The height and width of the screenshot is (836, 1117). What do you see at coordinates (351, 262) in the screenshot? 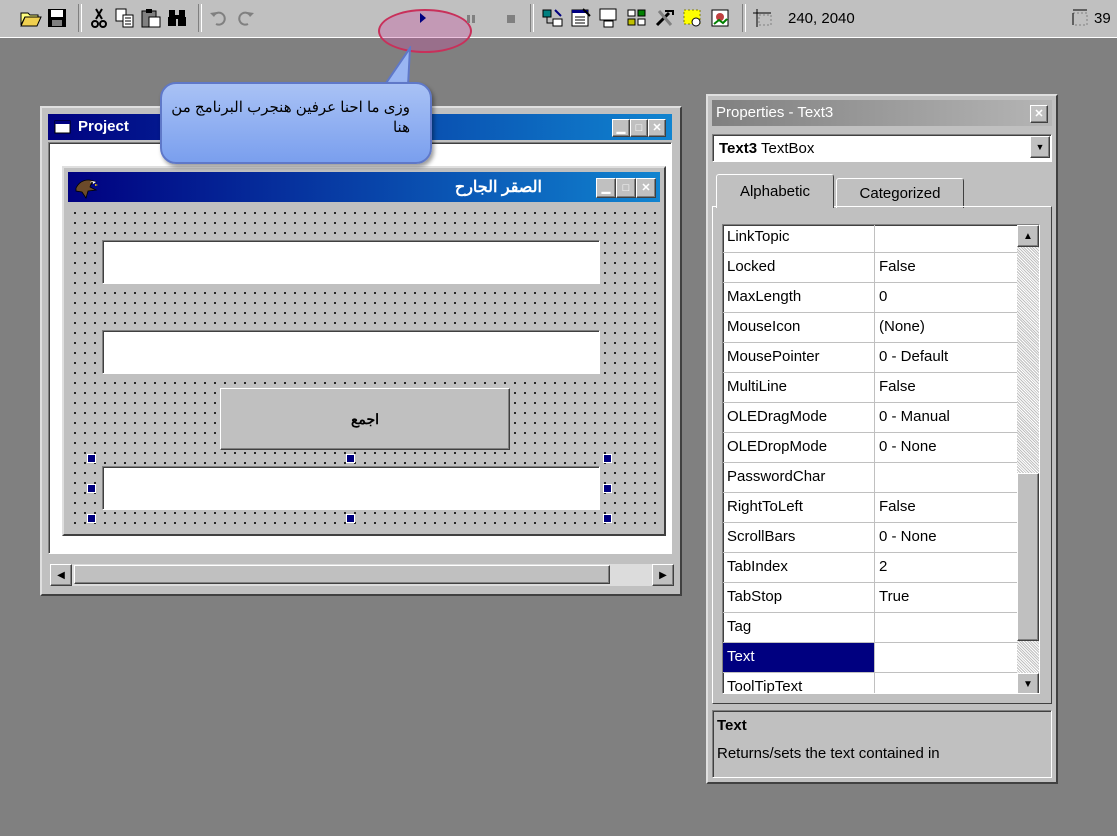
I see `text1-textbox` at bounding box center [351, 262].